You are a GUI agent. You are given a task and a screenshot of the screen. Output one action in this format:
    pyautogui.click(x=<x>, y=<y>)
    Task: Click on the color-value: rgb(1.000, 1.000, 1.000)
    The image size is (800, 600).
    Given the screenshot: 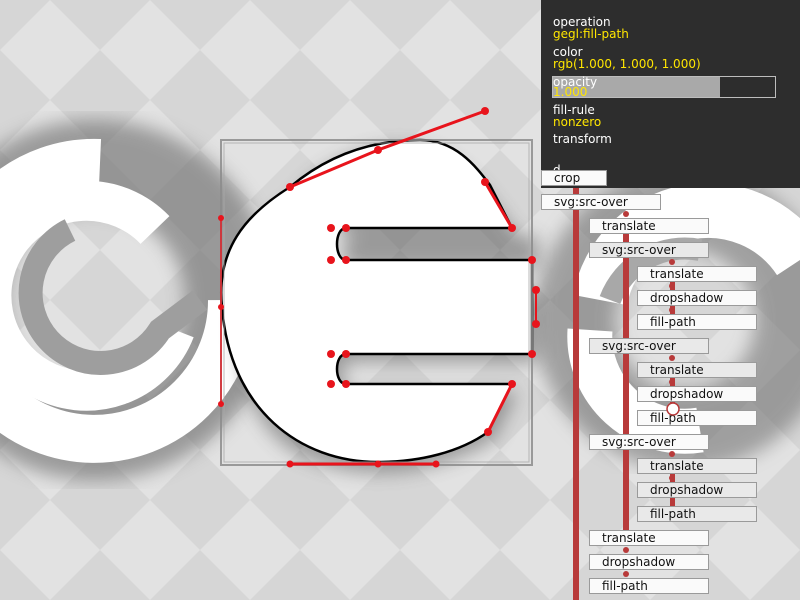 What is the action you would take?
    pyautogui.click(x=627, y=64)
    